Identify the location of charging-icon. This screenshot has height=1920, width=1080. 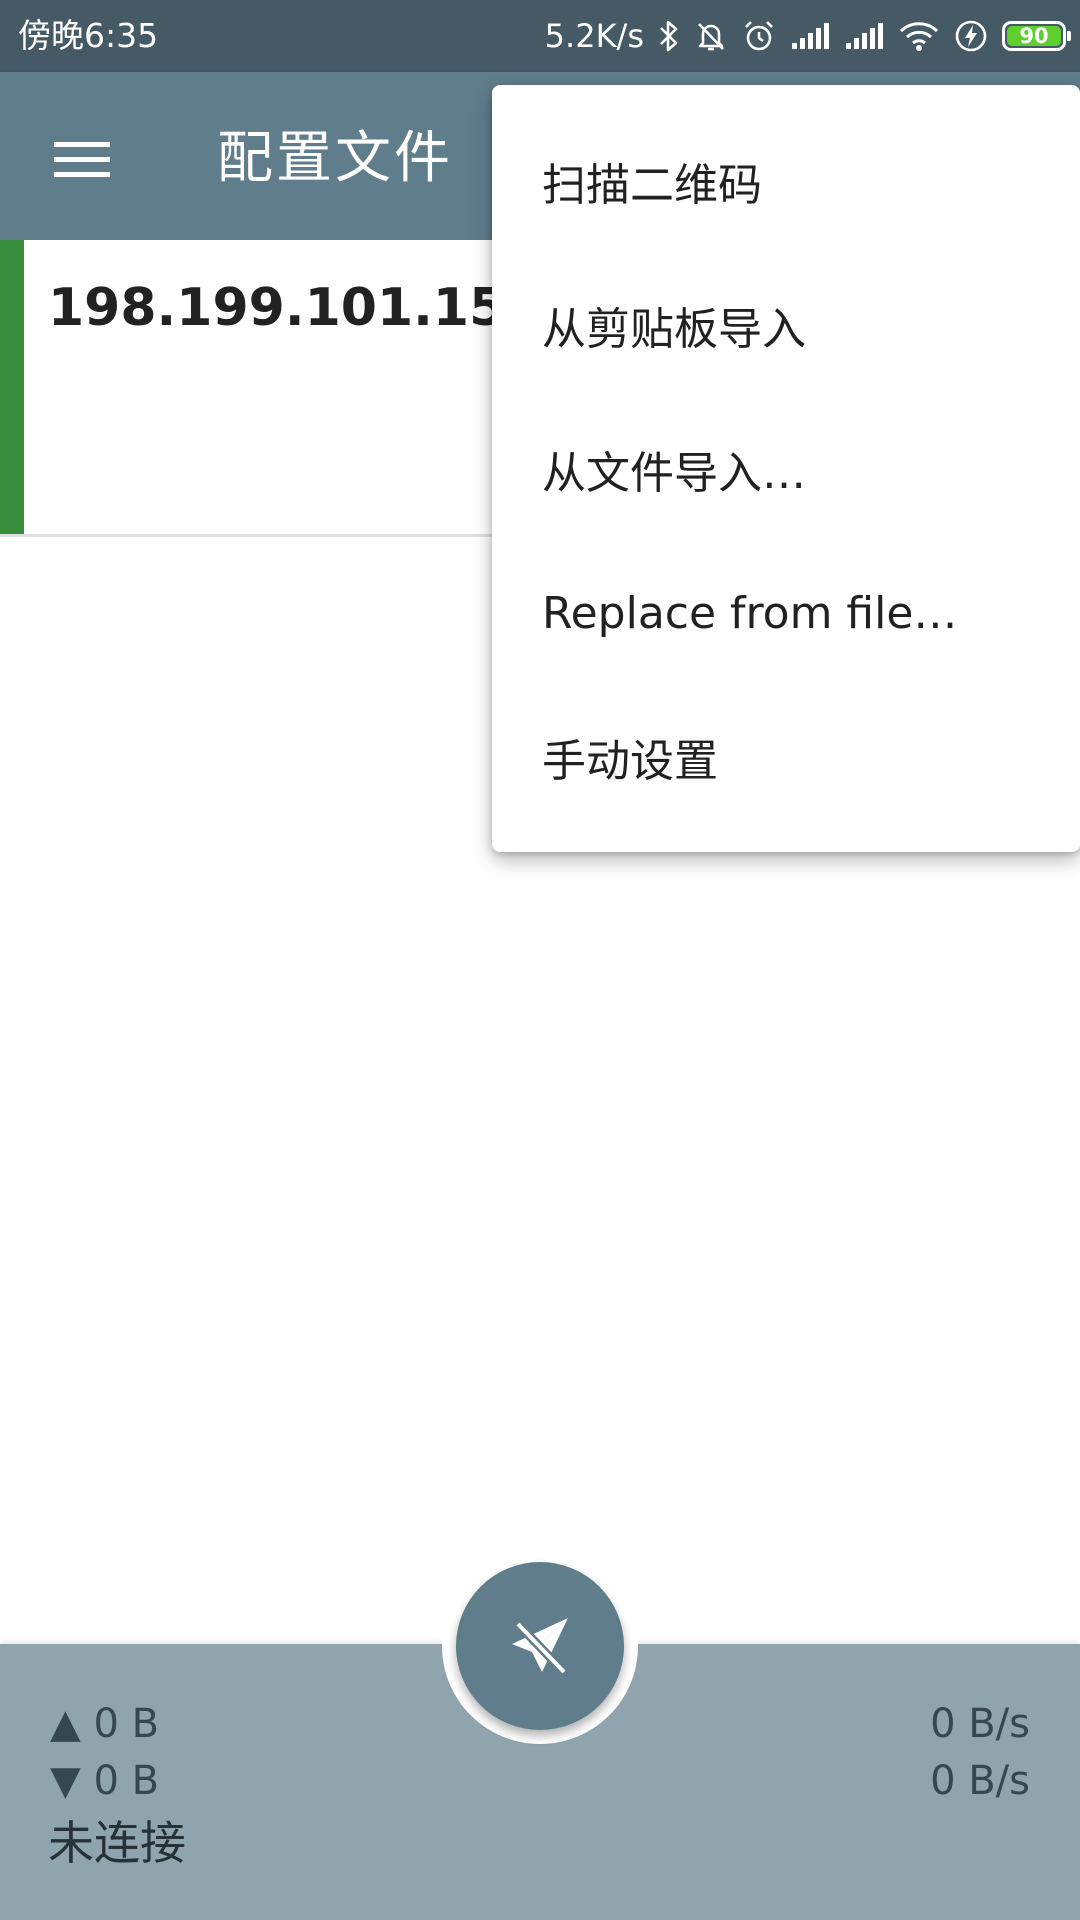
(971, 36).